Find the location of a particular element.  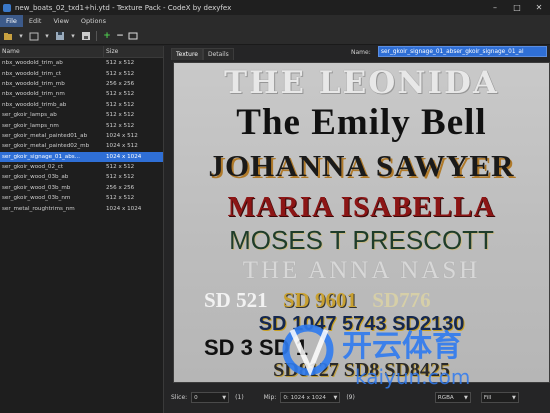

save-as-icon is located at coordinates (86, 36).